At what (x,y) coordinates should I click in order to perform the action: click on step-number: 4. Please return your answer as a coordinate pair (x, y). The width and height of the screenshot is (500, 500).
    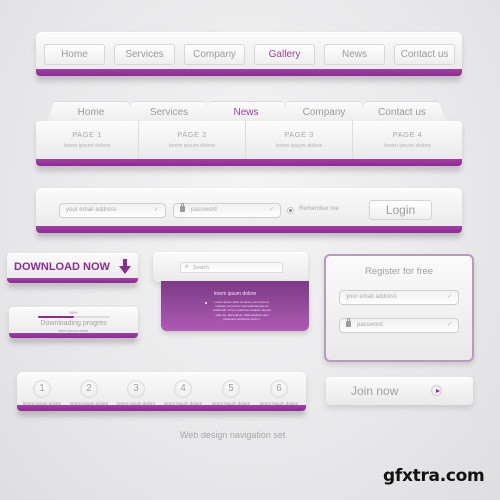
    Looking at the image, I should click on (183, 389).